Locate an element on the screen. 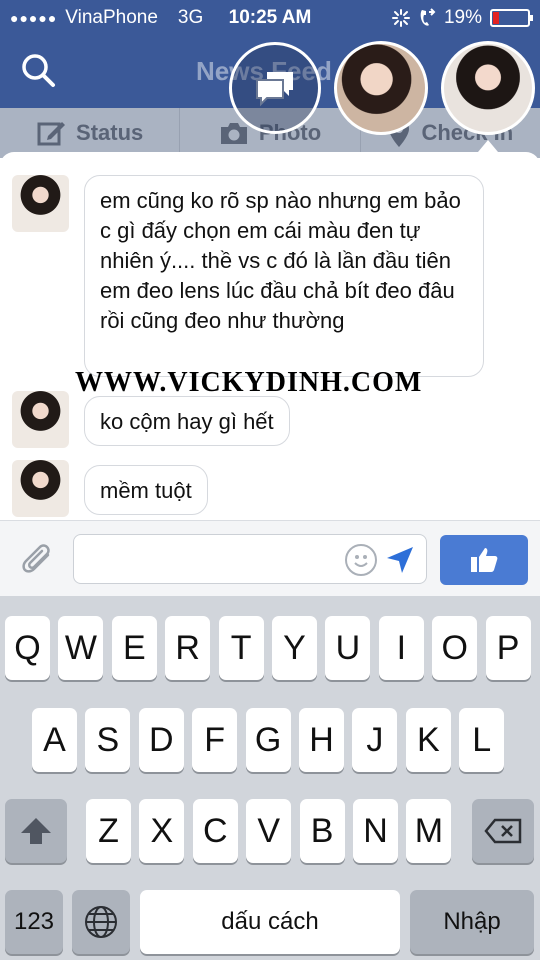 The image size is (540, 960). numbers-key: 123 is located at coordinates (34, 922).